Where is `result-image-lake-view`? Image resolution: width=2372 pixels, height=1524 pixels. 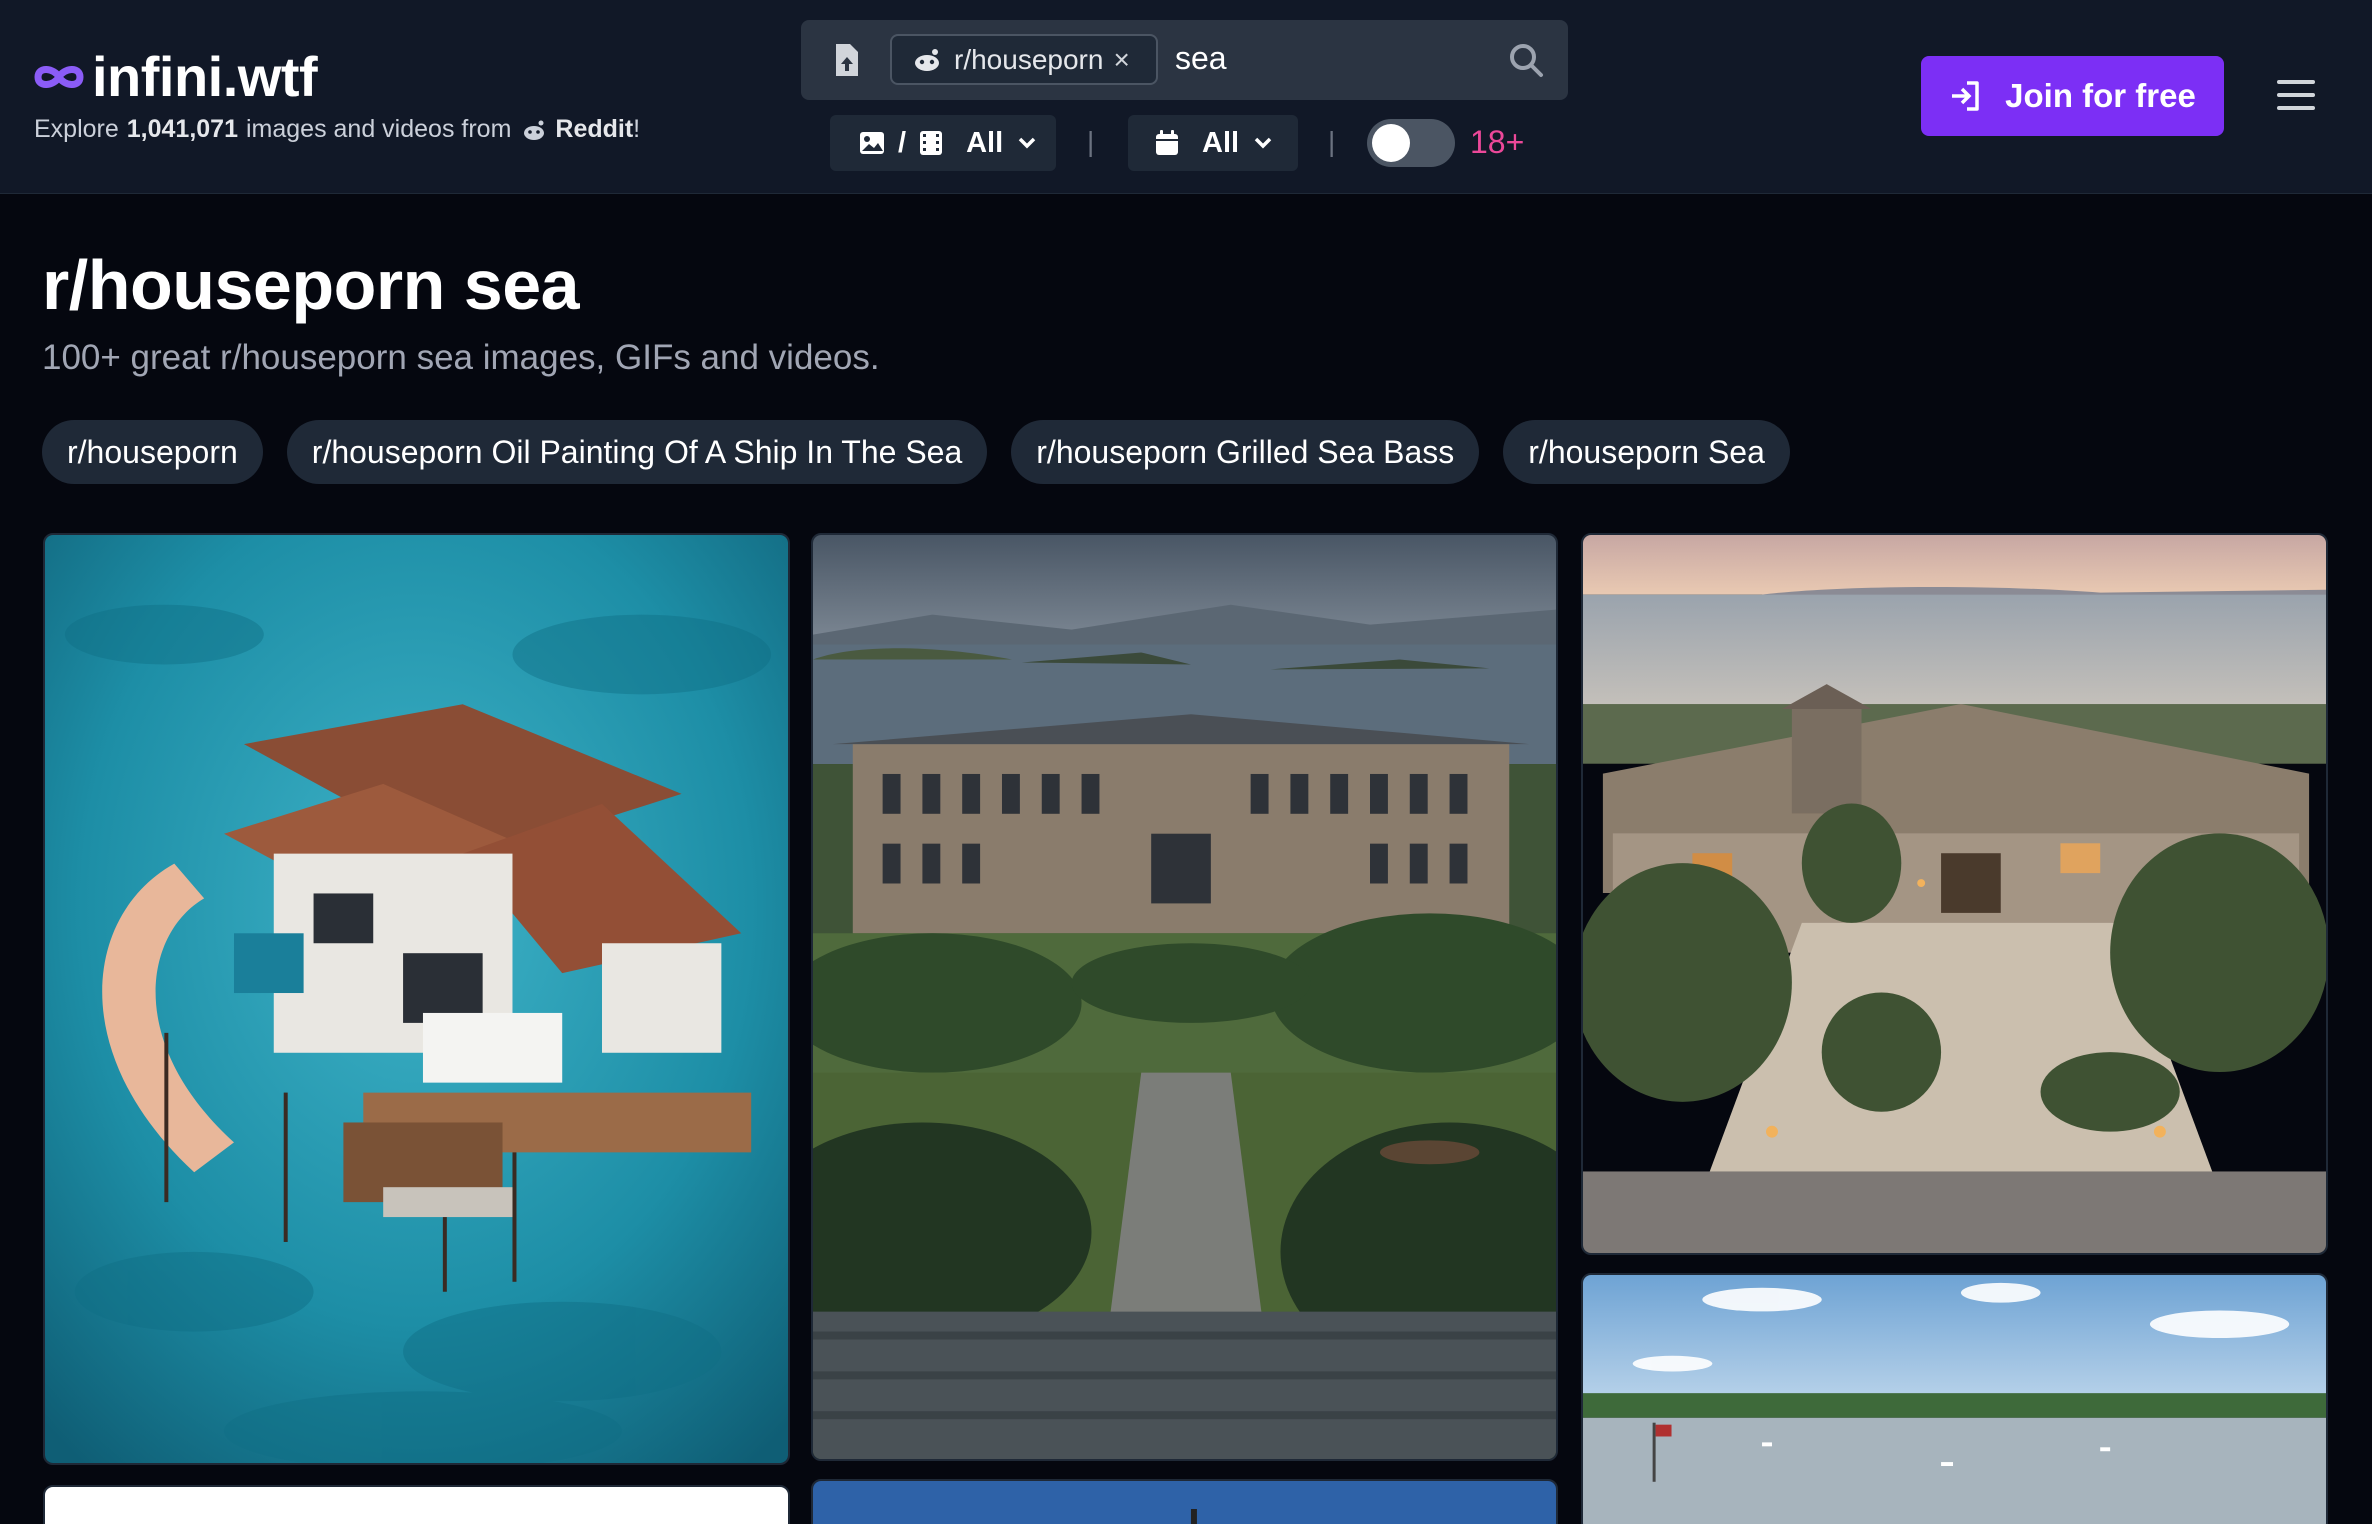 result-image-lake-view is located at coordinates (1954, 1398).